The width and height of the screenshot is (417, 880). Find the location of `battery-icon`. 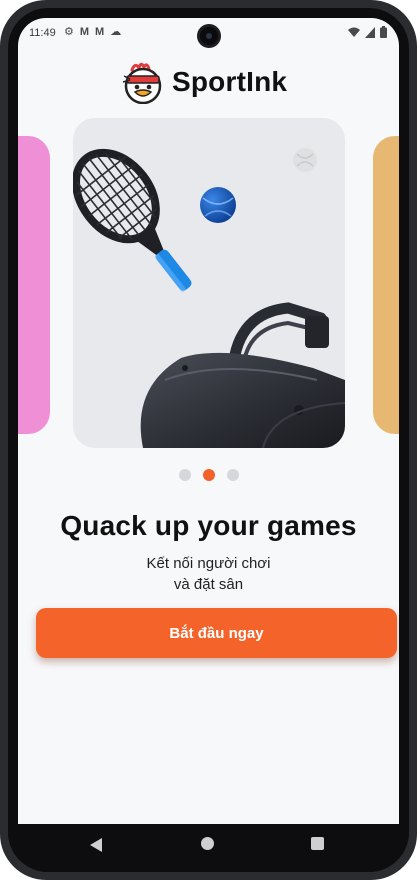

battery-icon is located at coordinates (383, 32).